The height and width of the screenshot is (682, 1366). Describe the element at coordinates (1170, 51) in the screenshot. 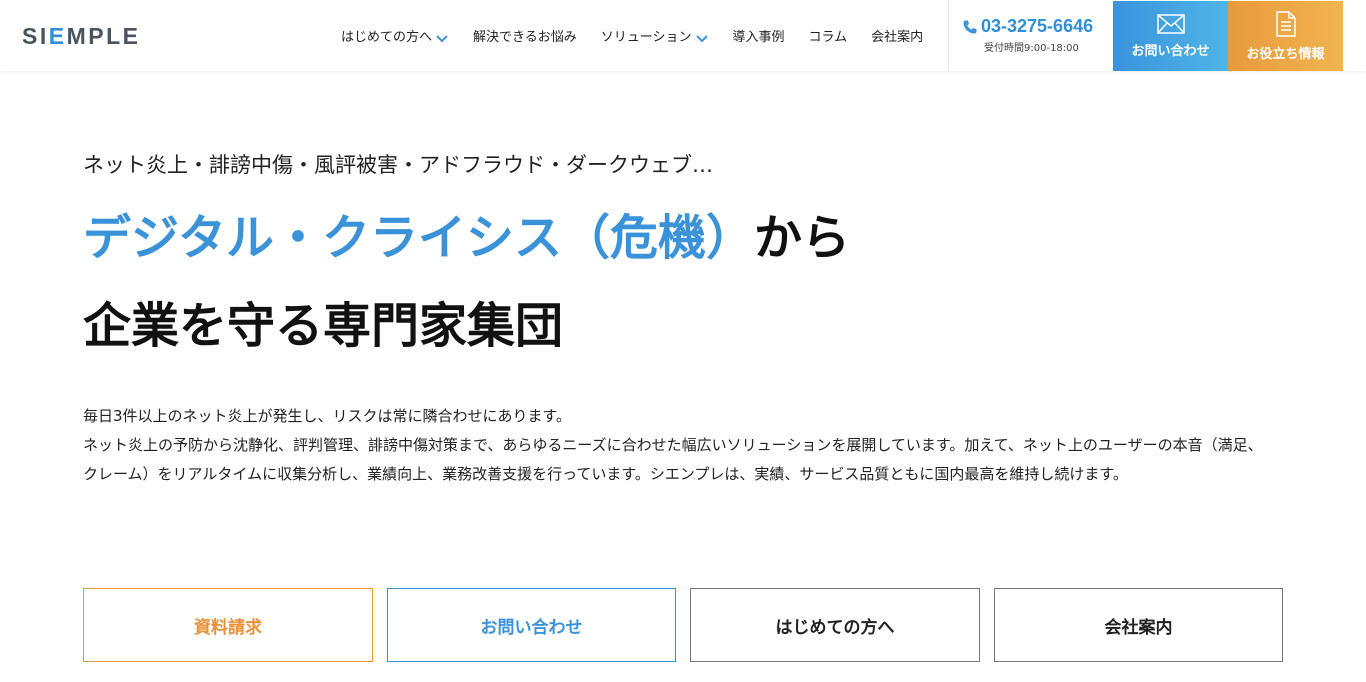

I see `header-contact-label: お問い合わせ` at that location.